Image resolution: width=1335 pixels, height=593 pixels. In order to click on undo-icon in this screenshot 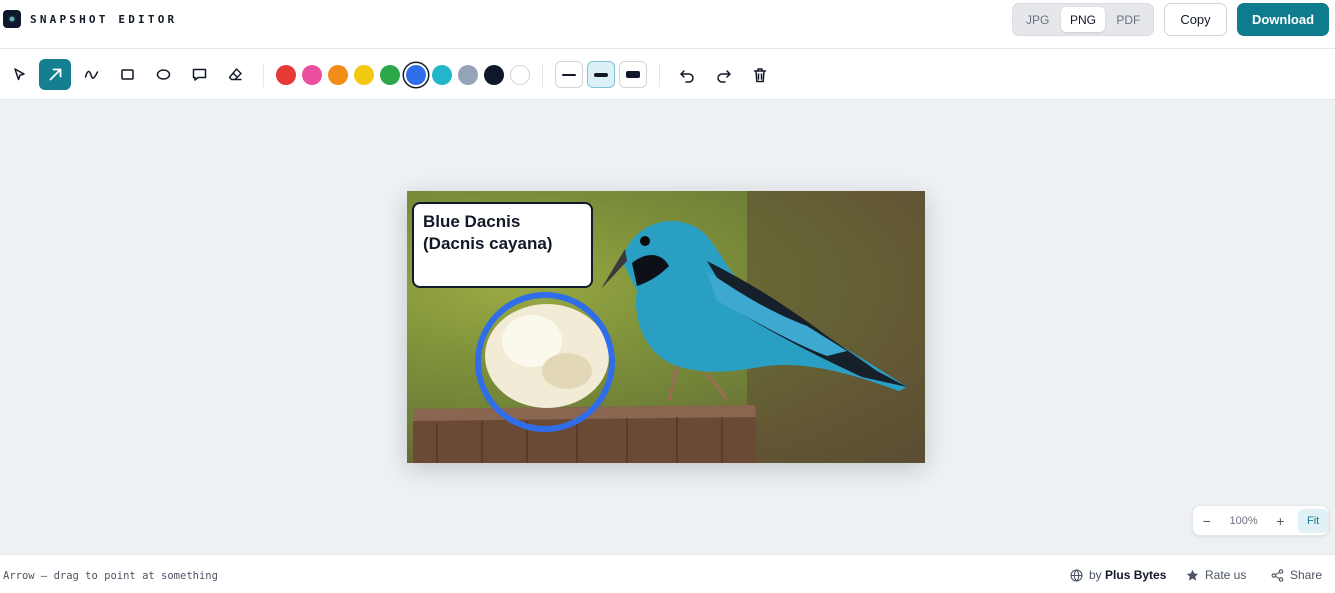, I will do `click(687, 76)`.